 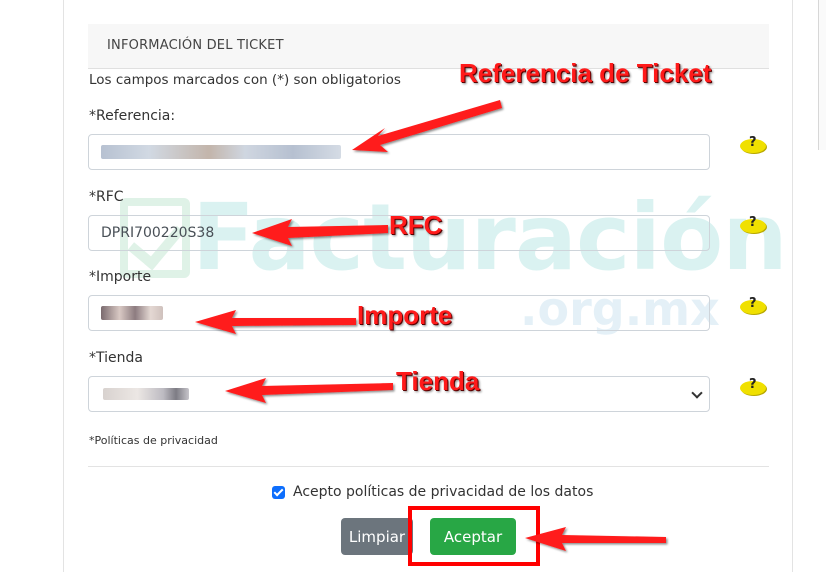 What do you see at coordinates (132, 313) in the screenshot?
I see `importe-redacted-value` at bounding box center [132, 313].